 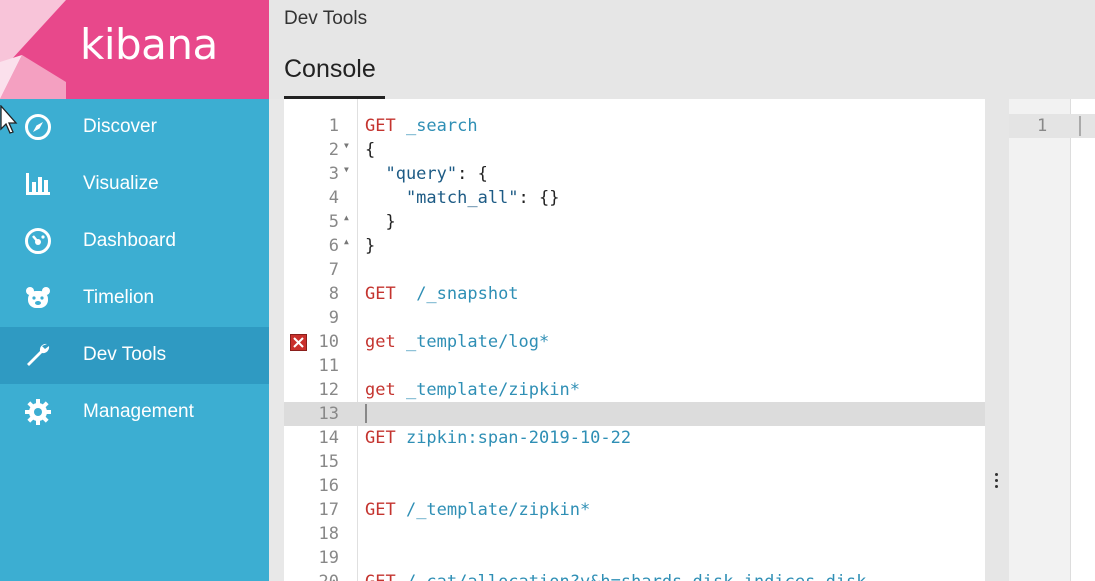 I want to click on sidebar-item-discover: Discover, so click(x=134, y=127).